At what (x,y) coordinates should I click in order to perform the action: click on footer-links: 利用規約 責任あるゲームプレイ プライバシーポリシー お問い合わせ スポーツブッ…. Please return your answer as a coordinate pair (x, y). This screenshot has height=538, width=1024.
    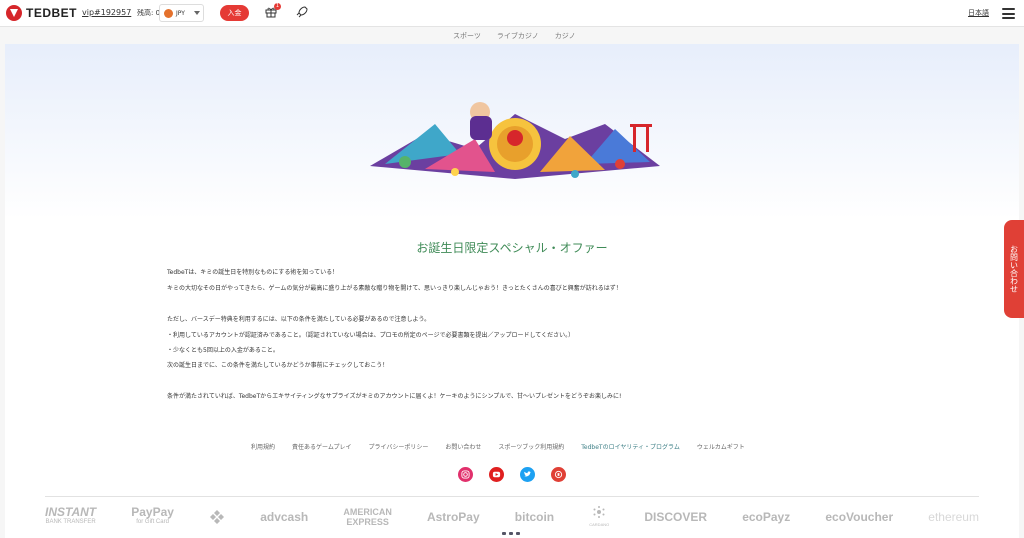
    Looking at the image, I should click on (498, 446).